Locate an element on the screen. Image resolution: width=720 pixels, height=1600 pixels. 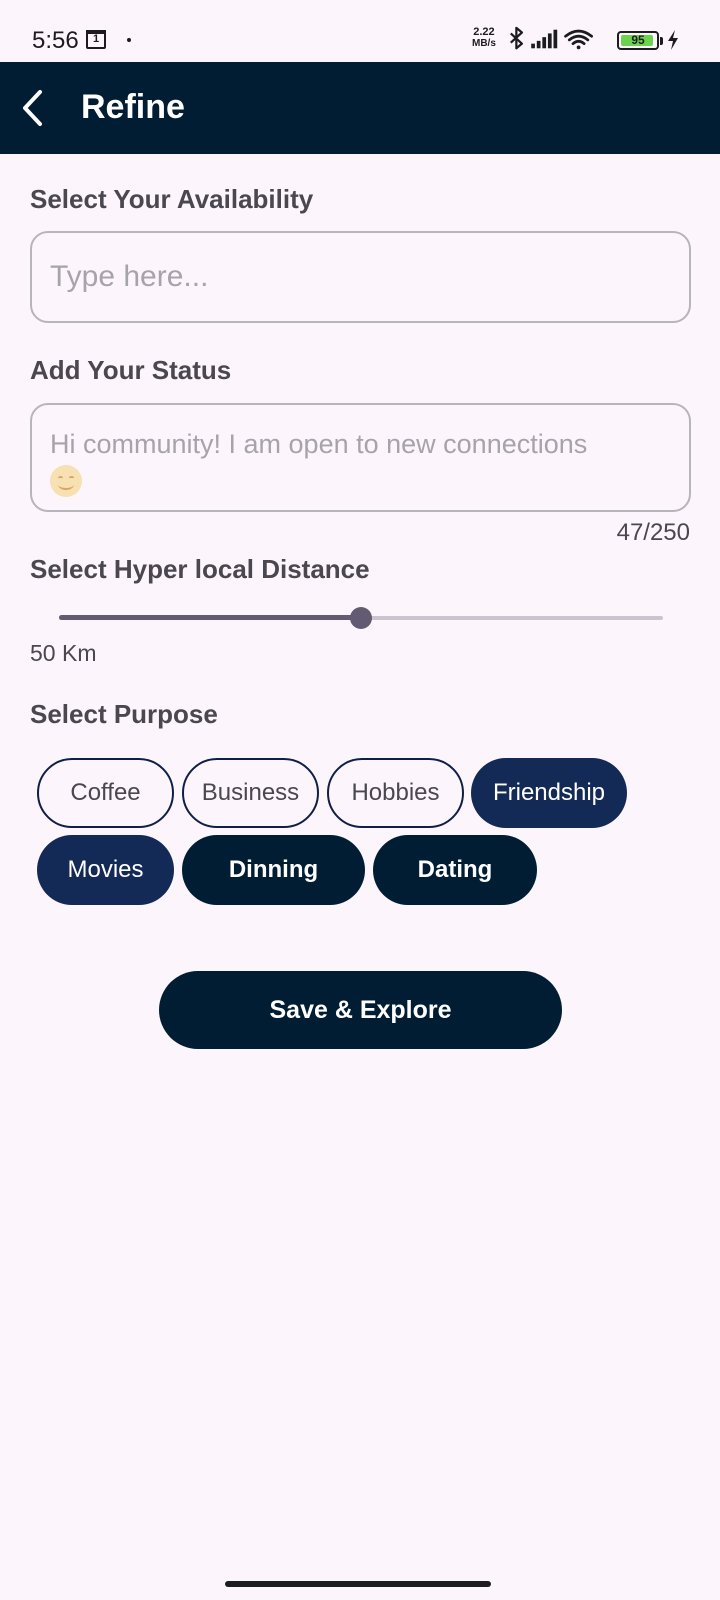
purpose-chip-dating: Dating is located at coordinates (455, 870).